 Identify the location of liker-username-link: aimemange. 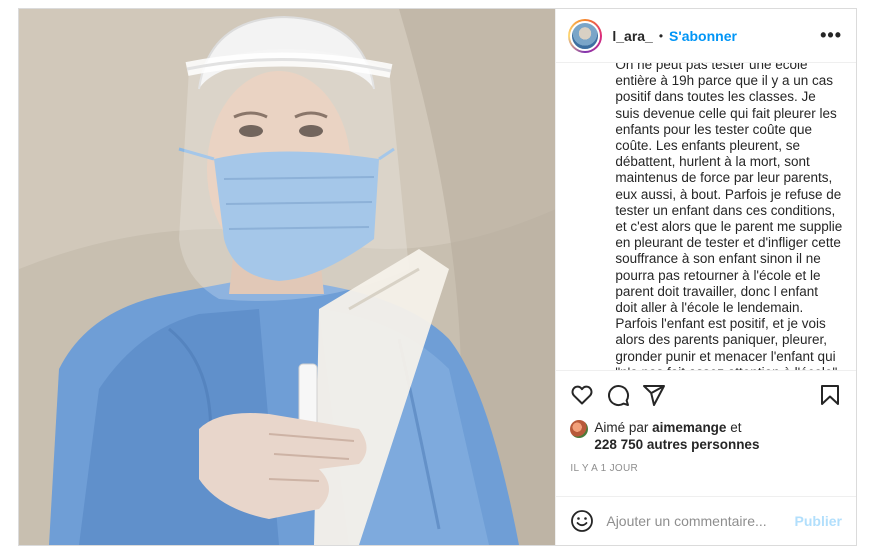
(689, 427).